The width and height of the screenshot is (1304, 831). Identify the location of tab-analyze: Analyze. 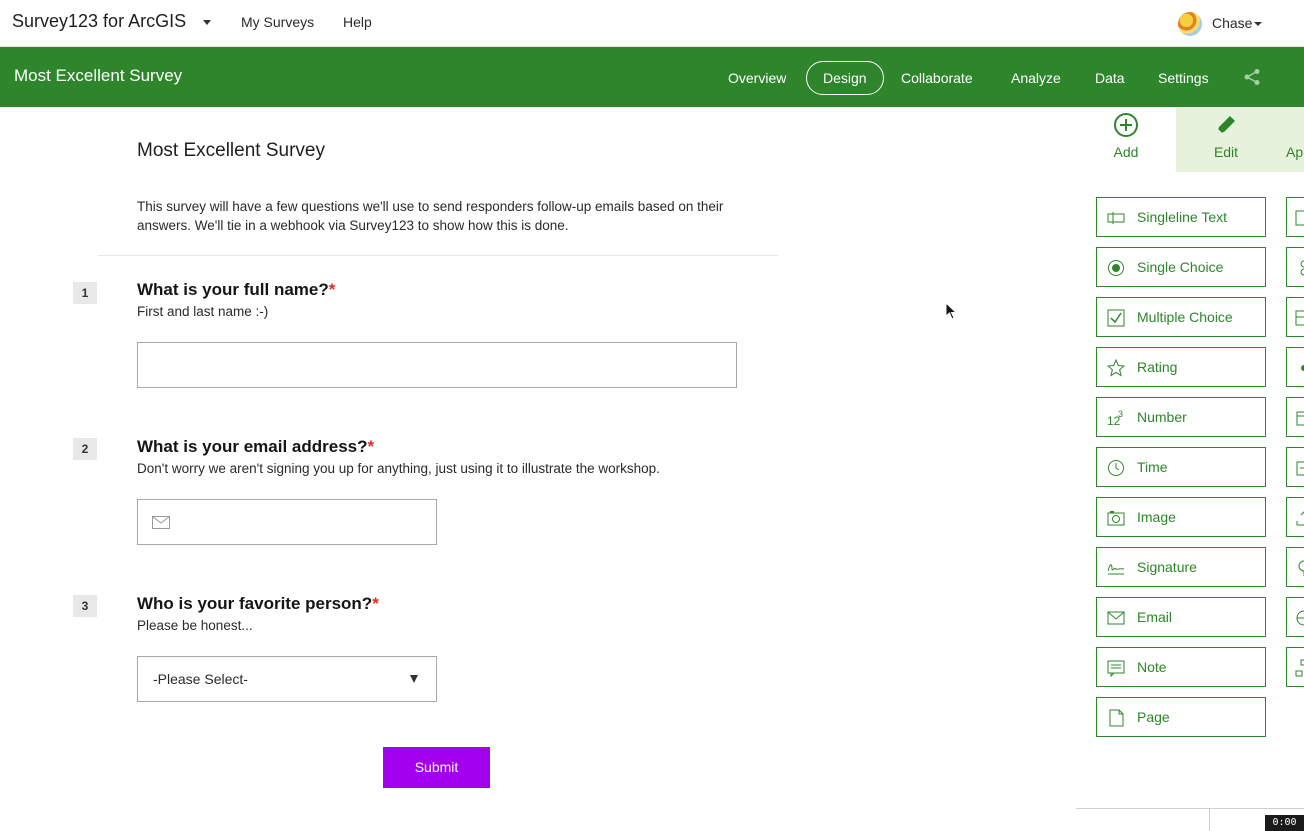
(1036, 78).